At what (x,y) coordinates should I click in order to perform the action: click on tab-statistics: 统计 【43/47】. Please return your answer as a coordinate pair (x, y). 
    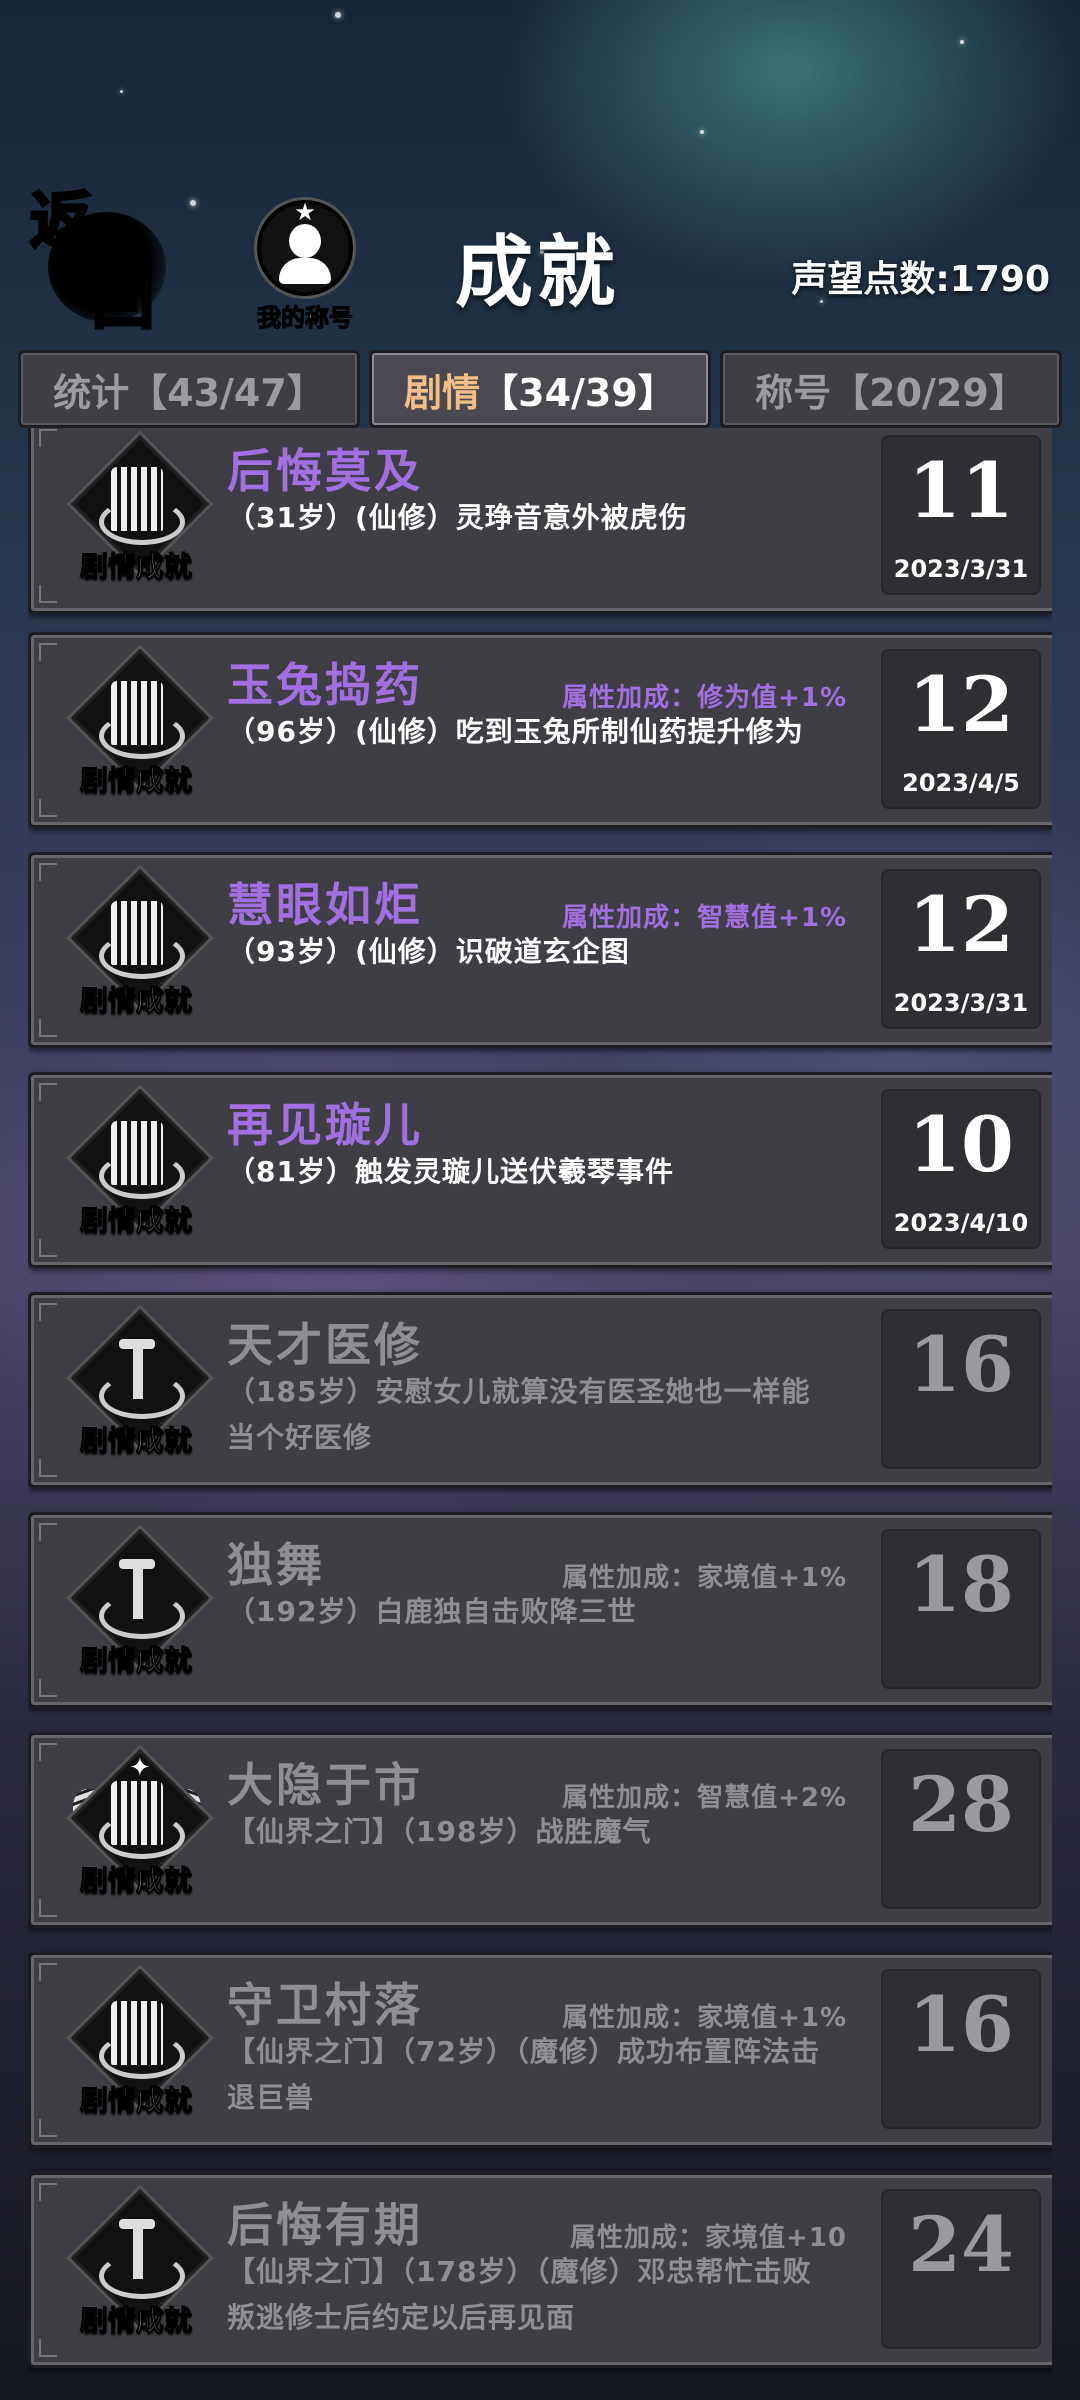
    Looking at the image, I should click on (189, 389).